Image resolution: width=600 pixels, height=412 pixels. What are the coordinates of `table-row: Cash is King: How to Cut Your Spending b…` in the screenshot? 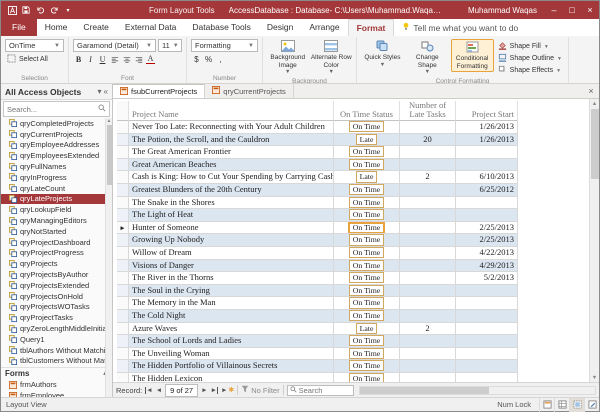 It's located at (358, 177).